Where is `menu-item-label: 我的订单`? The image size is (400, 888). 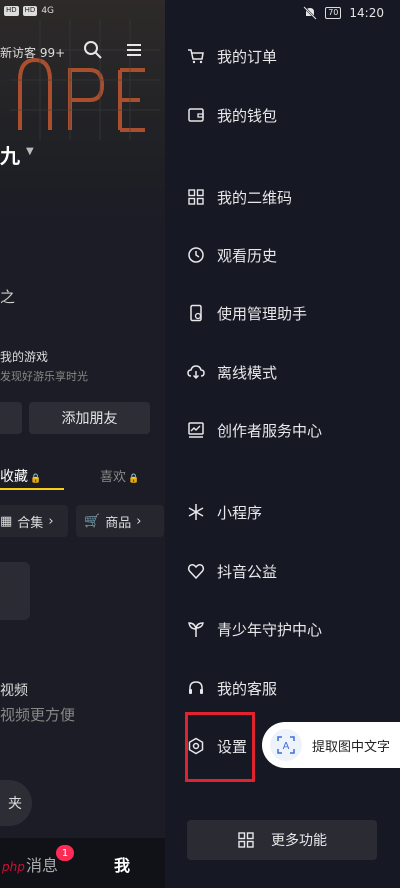
menu-item-label: 我的订单 is located at coordinates (247, 56).